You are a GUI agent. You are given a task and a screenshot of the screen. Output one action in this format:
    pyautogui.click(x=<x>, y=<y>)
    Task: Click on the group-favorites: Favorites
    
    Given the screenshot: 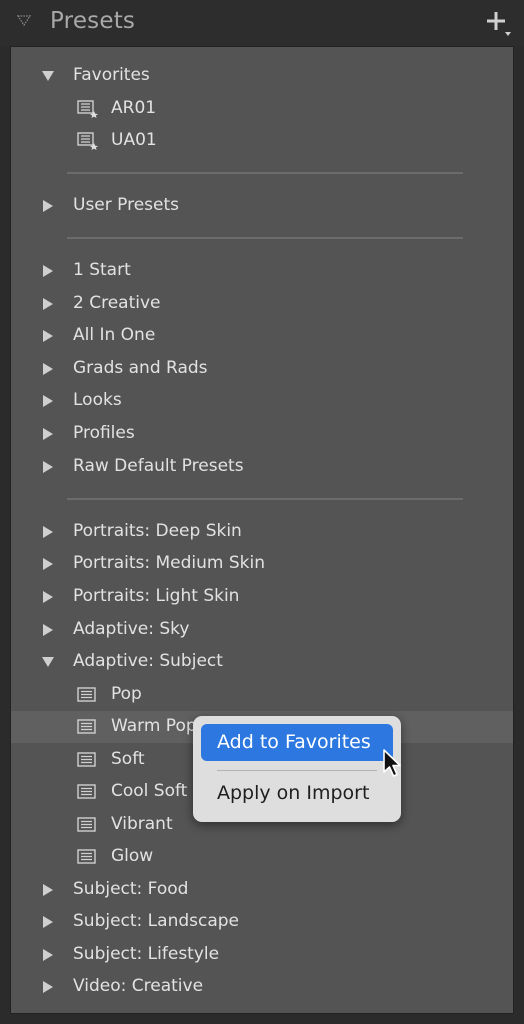 What is the action you would take?
    pyautogui.click(x=262, y=76)
    